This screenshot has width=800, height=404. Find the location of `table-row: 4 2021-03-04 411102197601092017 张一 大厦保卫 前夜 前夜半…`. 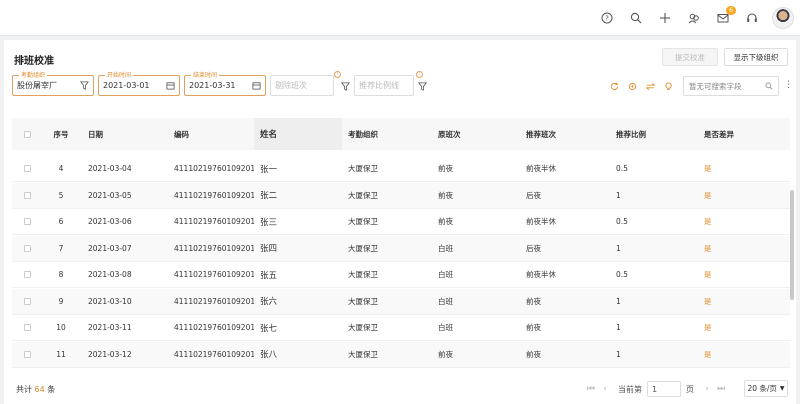

table-row: 4 2021-03-04 411102197601092017 张一 大厦保卫 前夜 前夜半… is located at coordinates (401, 169).